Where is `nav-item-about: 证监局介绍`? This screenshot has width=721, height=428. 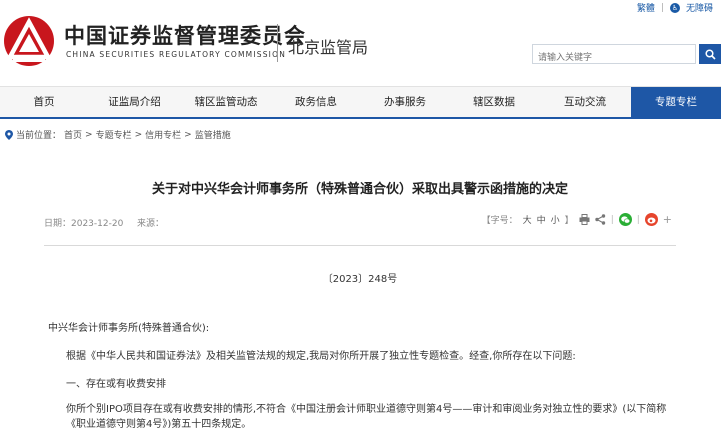
nav-item-about: 证监局介绍 is located at coordinates (134, 102).